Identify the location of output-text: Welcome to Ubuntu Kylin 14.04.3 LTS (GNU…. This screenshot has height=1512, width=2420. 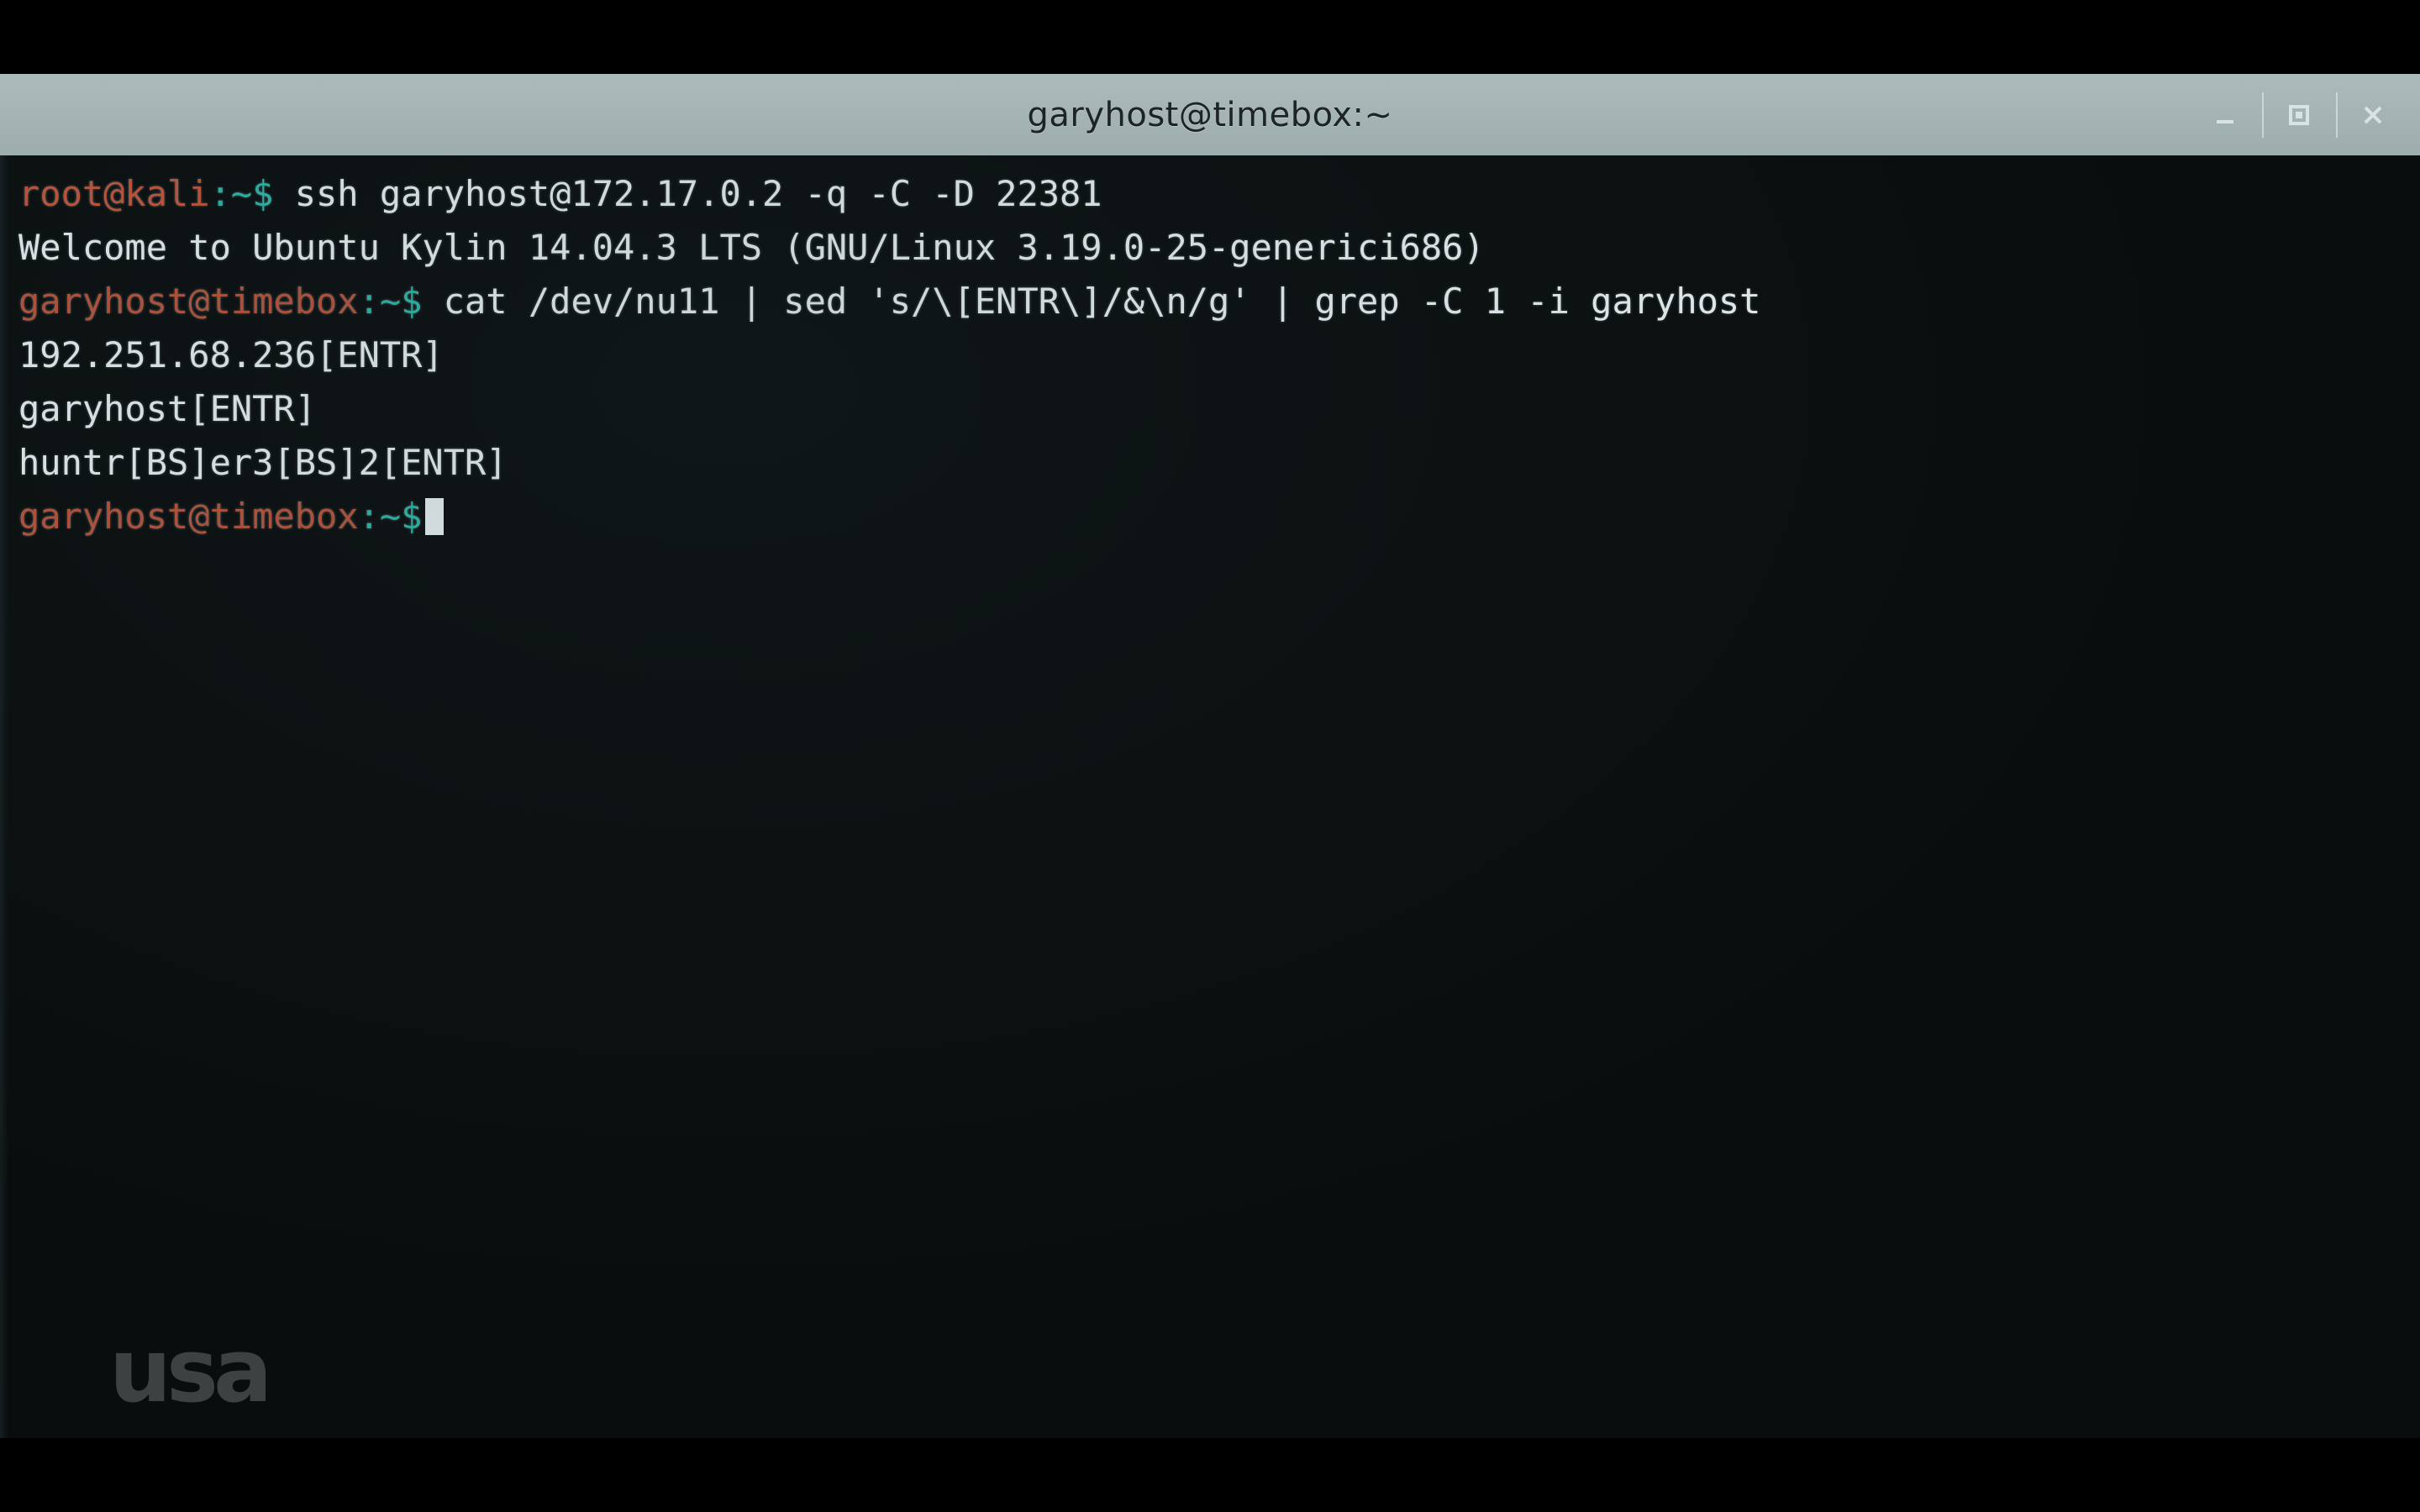
(751, 247).